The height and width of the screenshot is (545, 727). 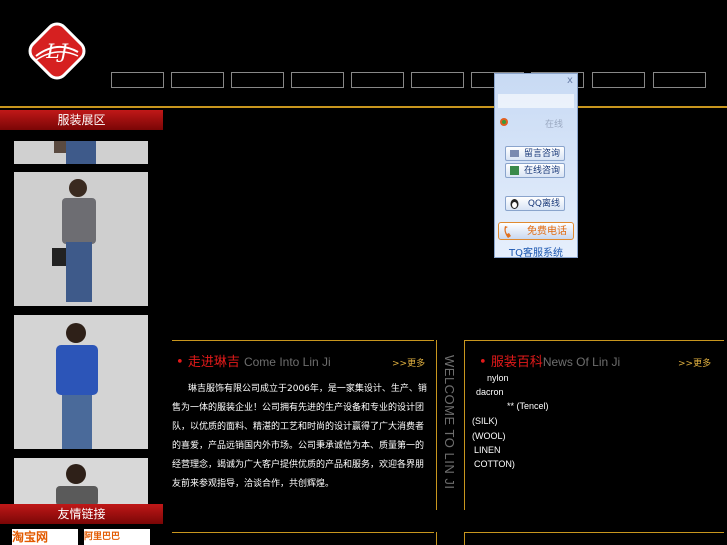 I want to click on qq-button: QQ离线, so click(x=535, y=203).